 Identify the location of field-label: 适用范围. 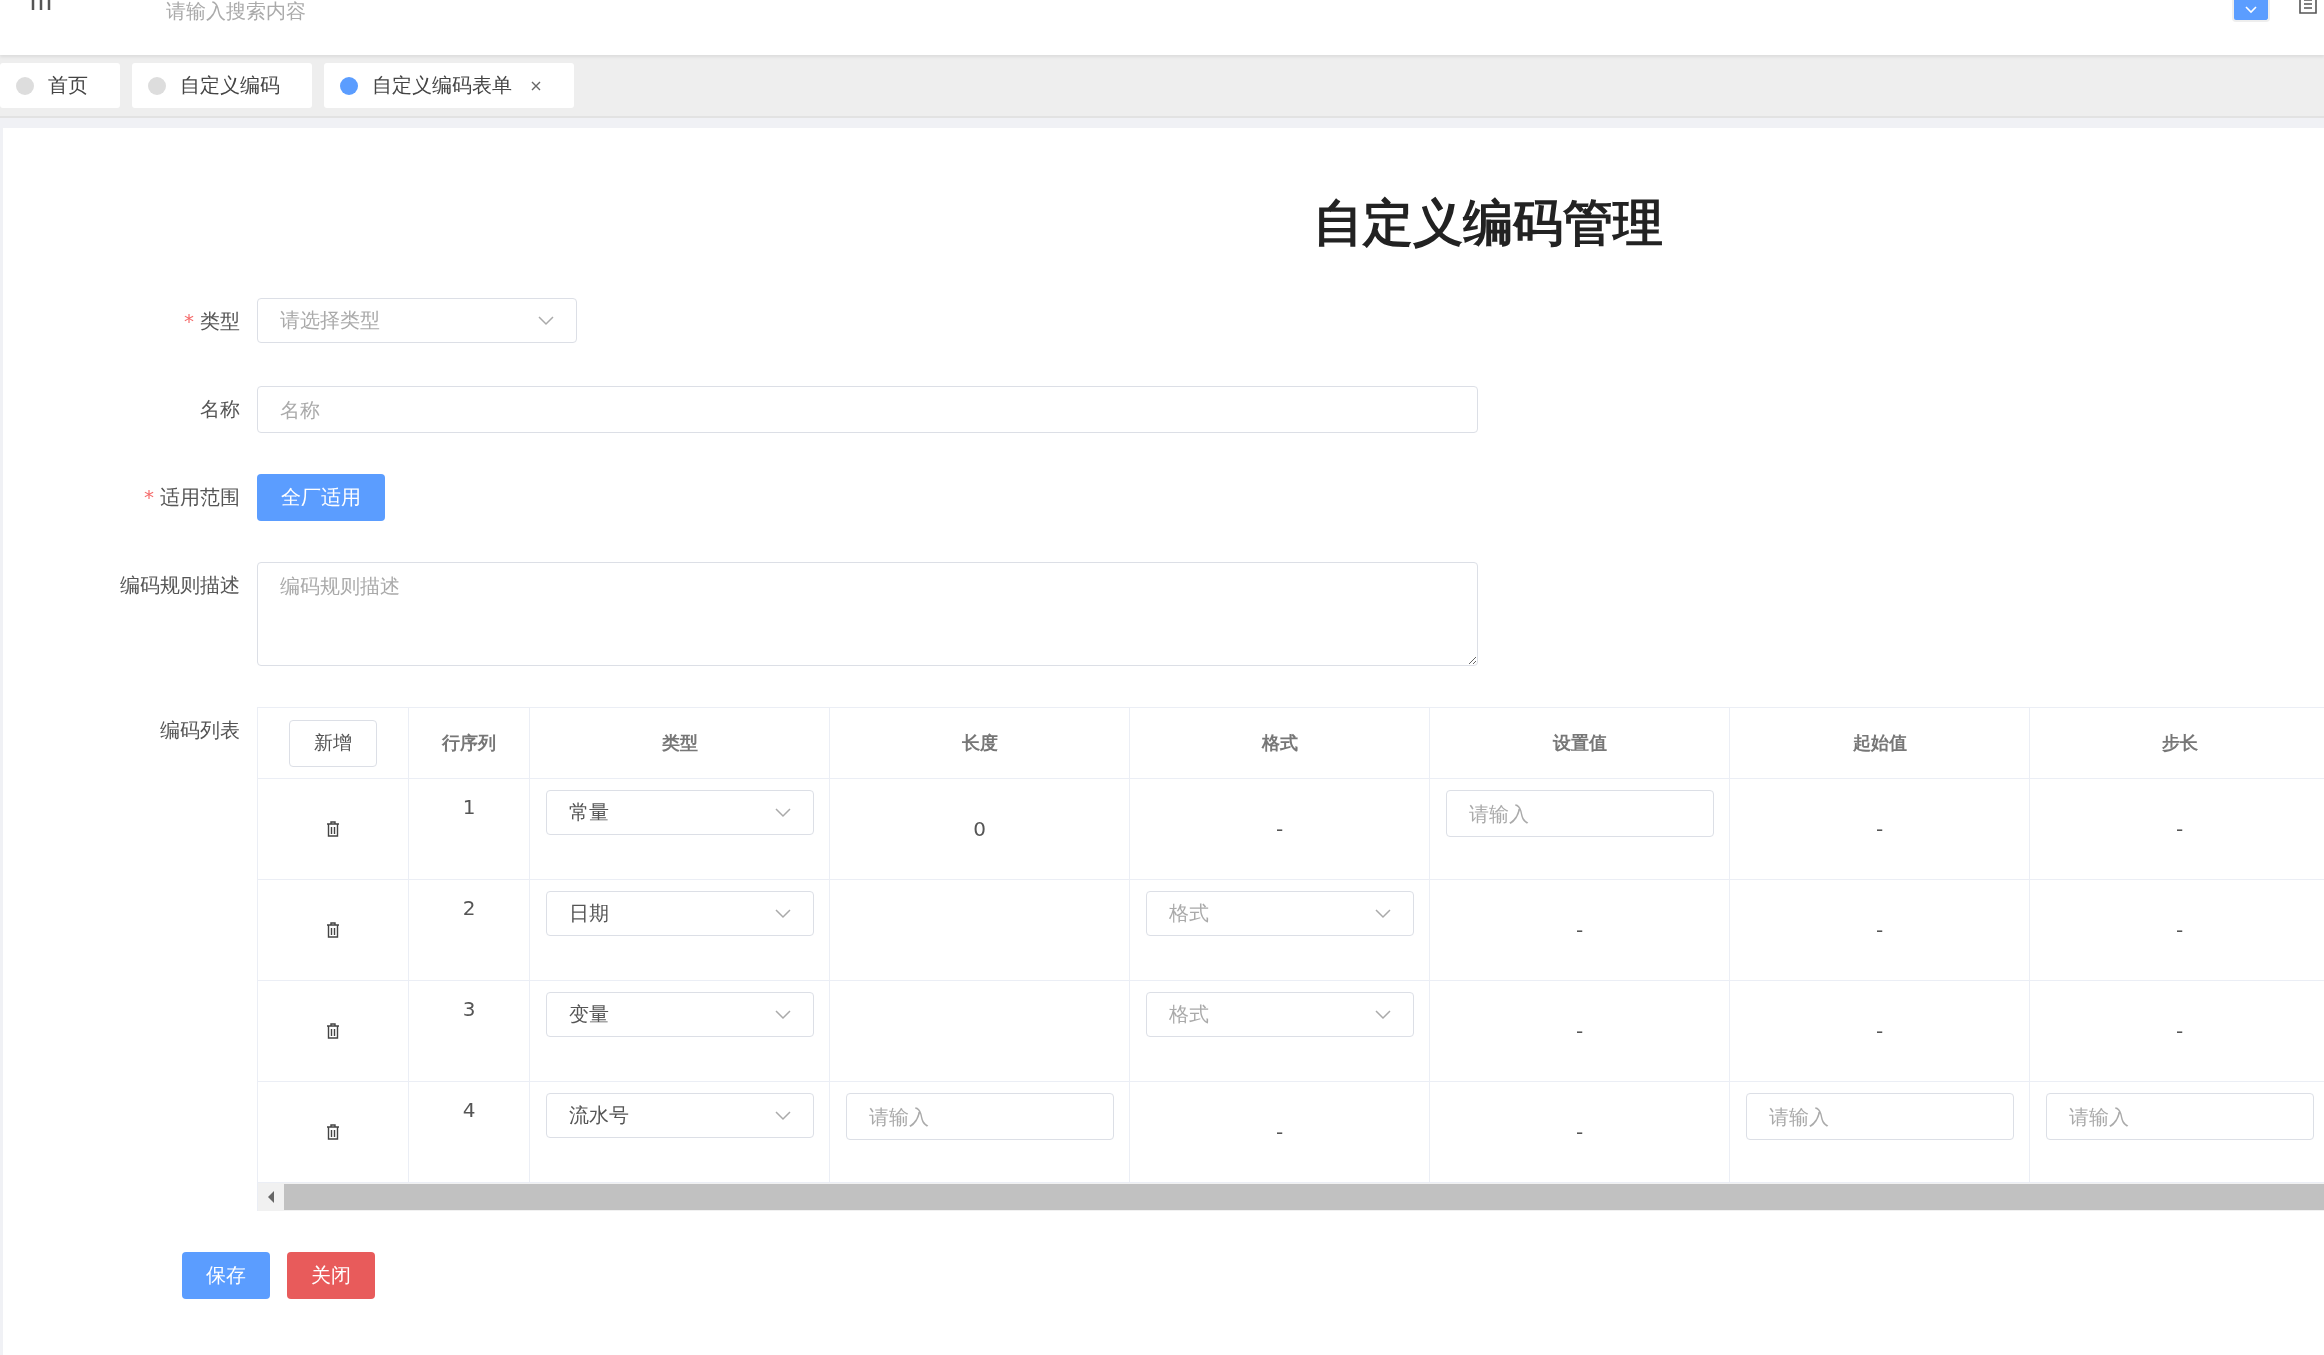
(200, 497).